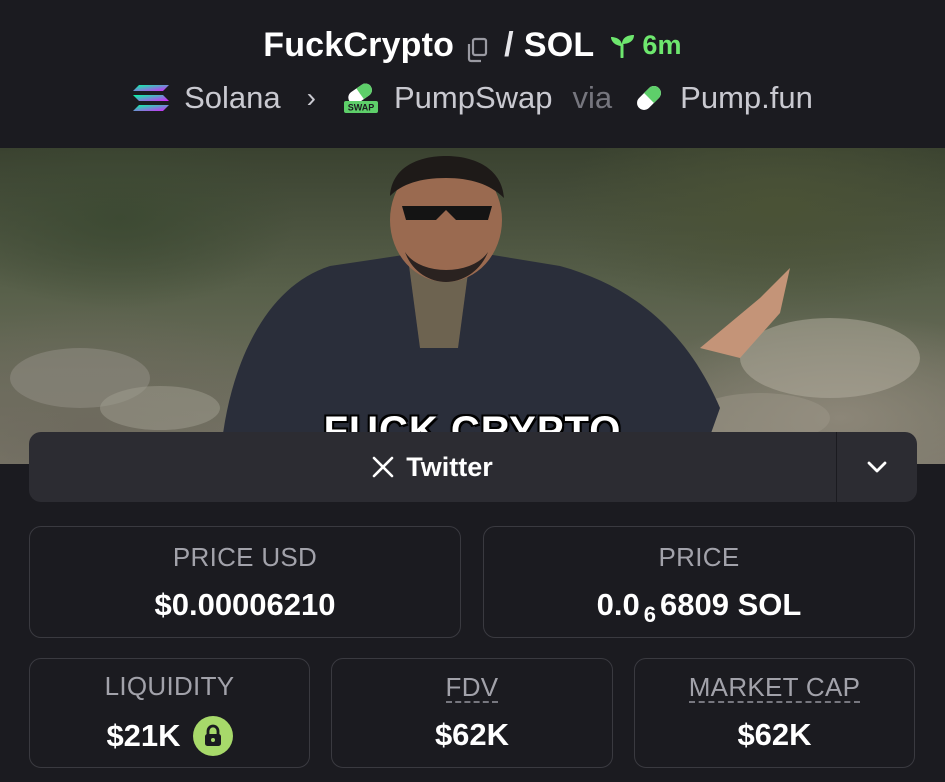  I want to click on fdv-card: FDV $62K, so click(472, 713).